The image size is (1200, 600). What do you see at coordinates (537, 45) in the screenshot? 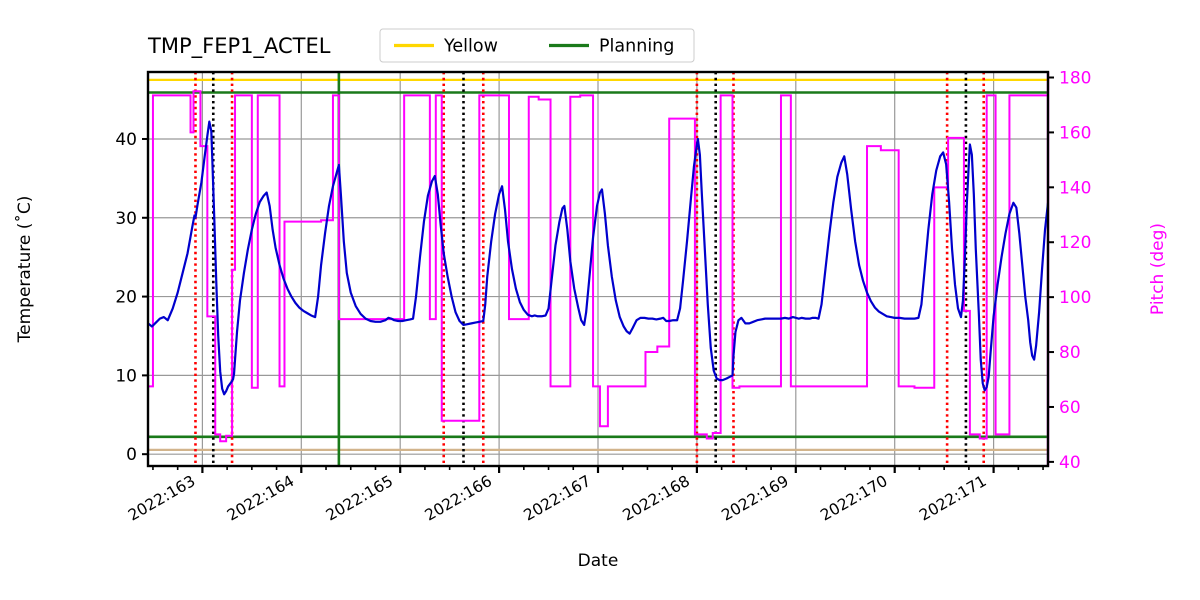
I see `legend: Yellow Planning` at bounding box center [537, 45].